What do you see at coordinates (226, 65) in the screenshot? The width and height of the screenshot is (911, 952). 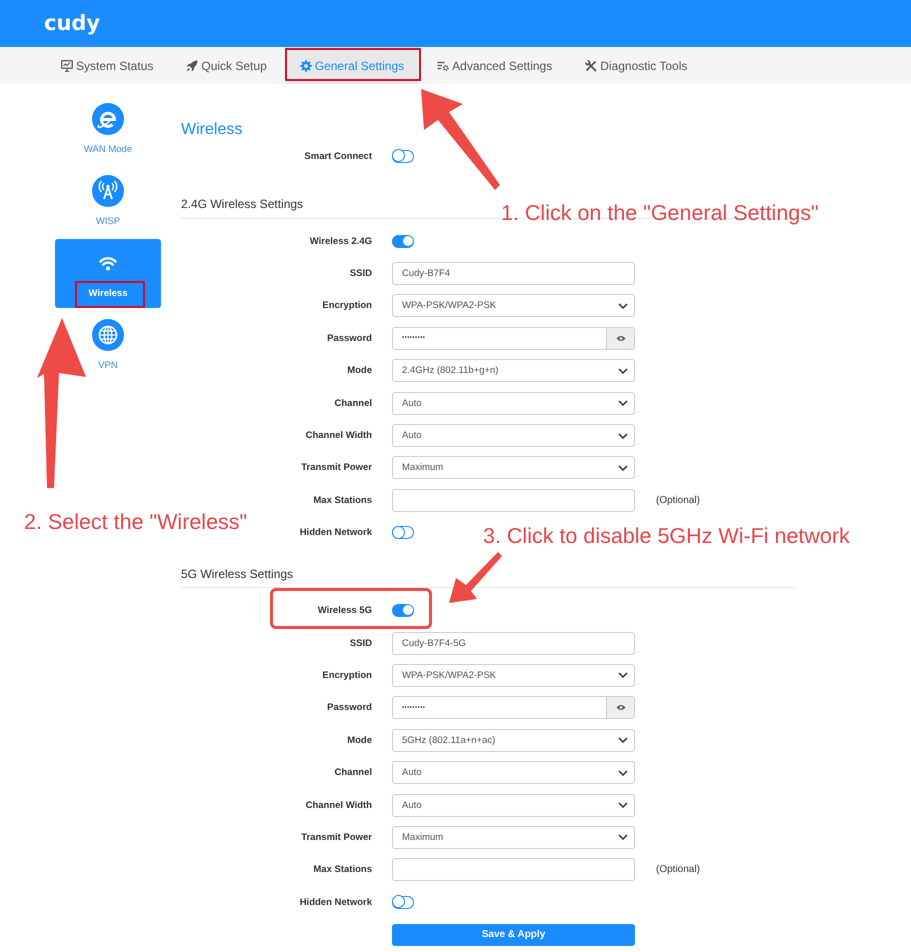 I see `nav-tab: Quick Setup` at bounding box center [226, 65].